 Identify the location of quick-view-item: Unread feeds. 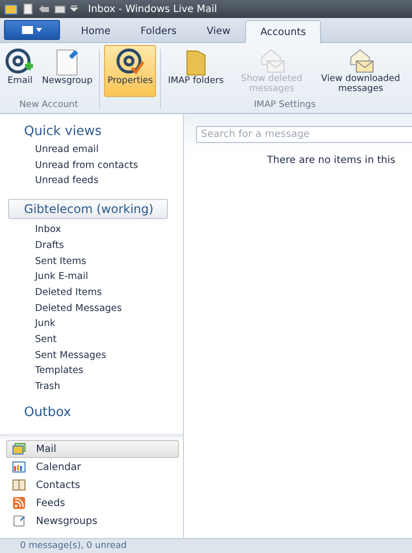
(66, 181).